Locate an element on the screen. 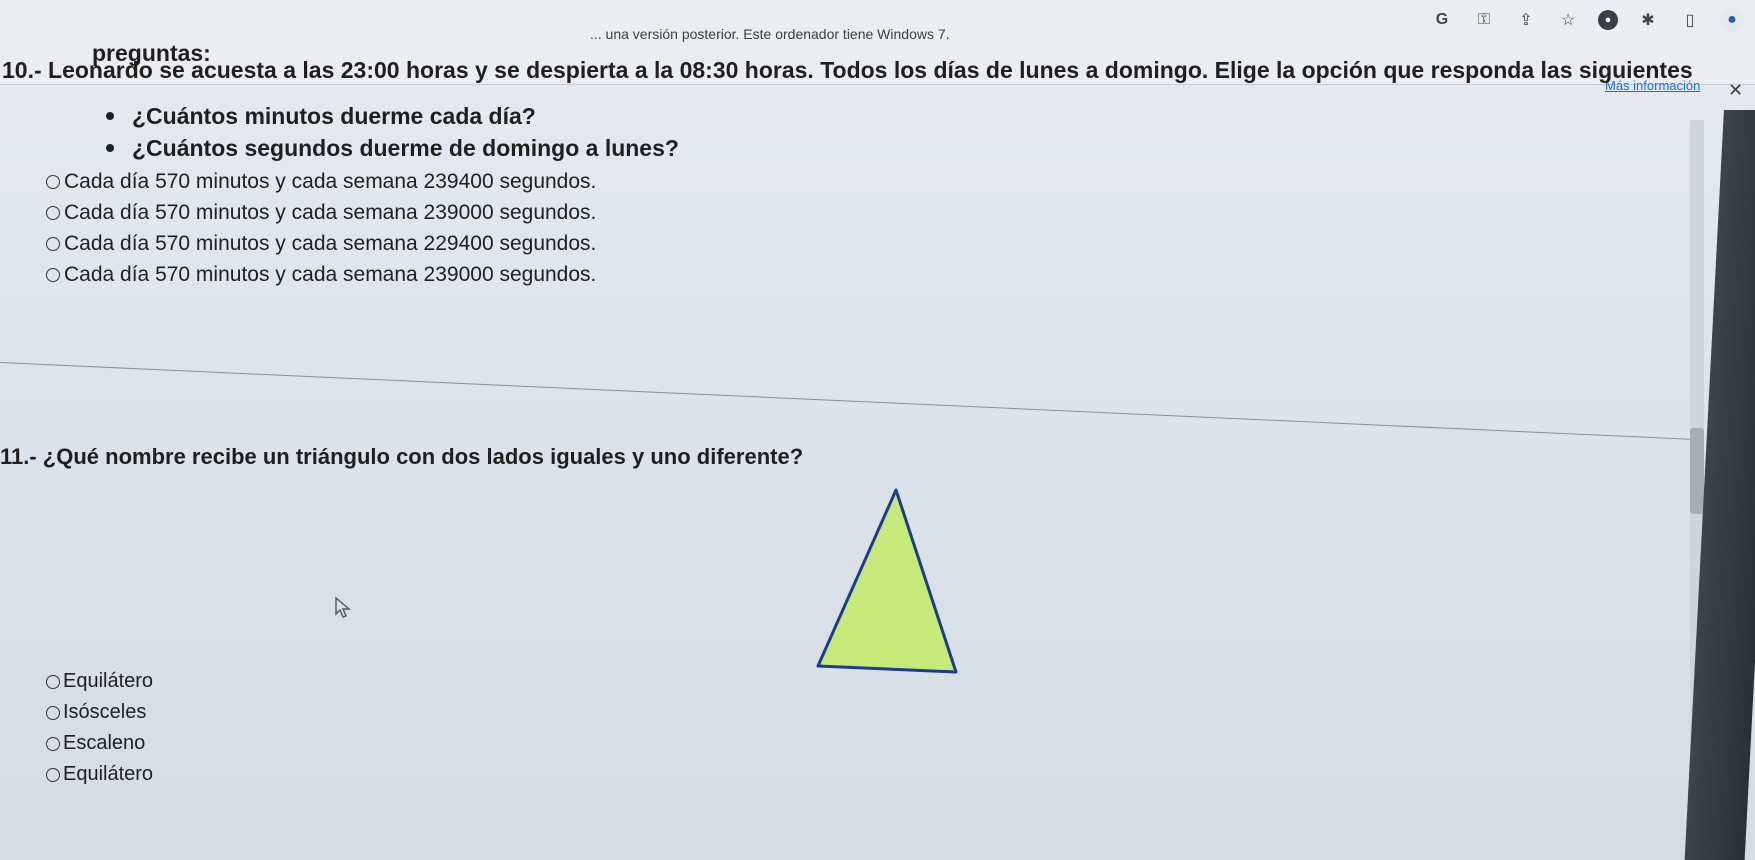  section-divider is located at coordinates (849, 401).